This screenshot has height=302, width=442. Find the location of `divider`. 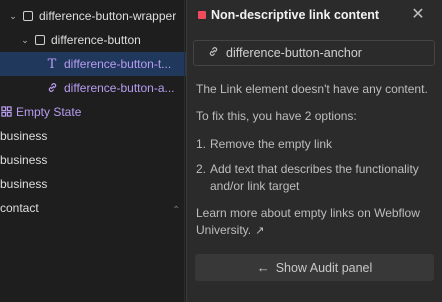

divider is located at coordinates (184, 151).